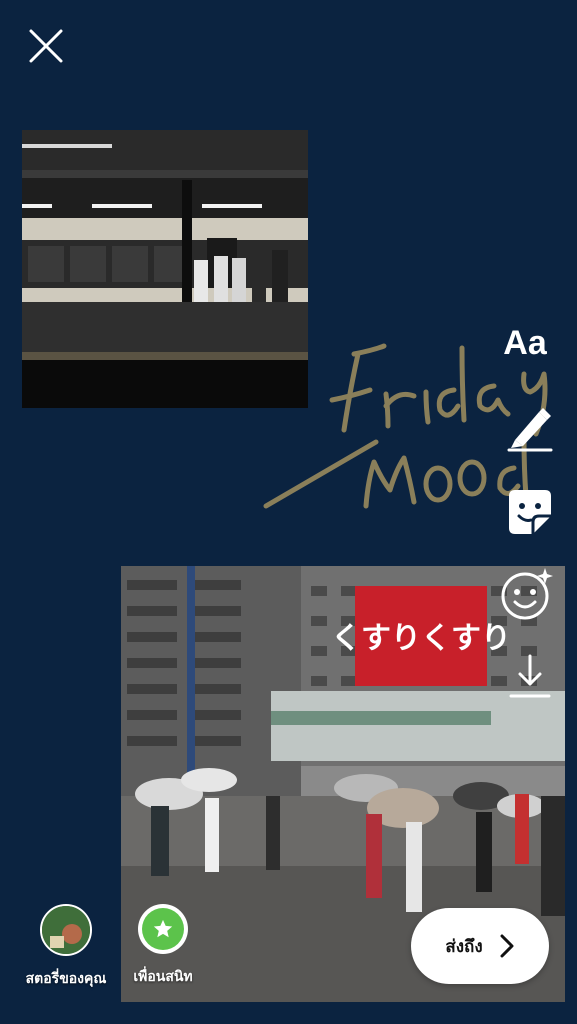 The width and height of the screenshot is (577, 1024). I want to click on chevron-right-icon, so click(507, 946).